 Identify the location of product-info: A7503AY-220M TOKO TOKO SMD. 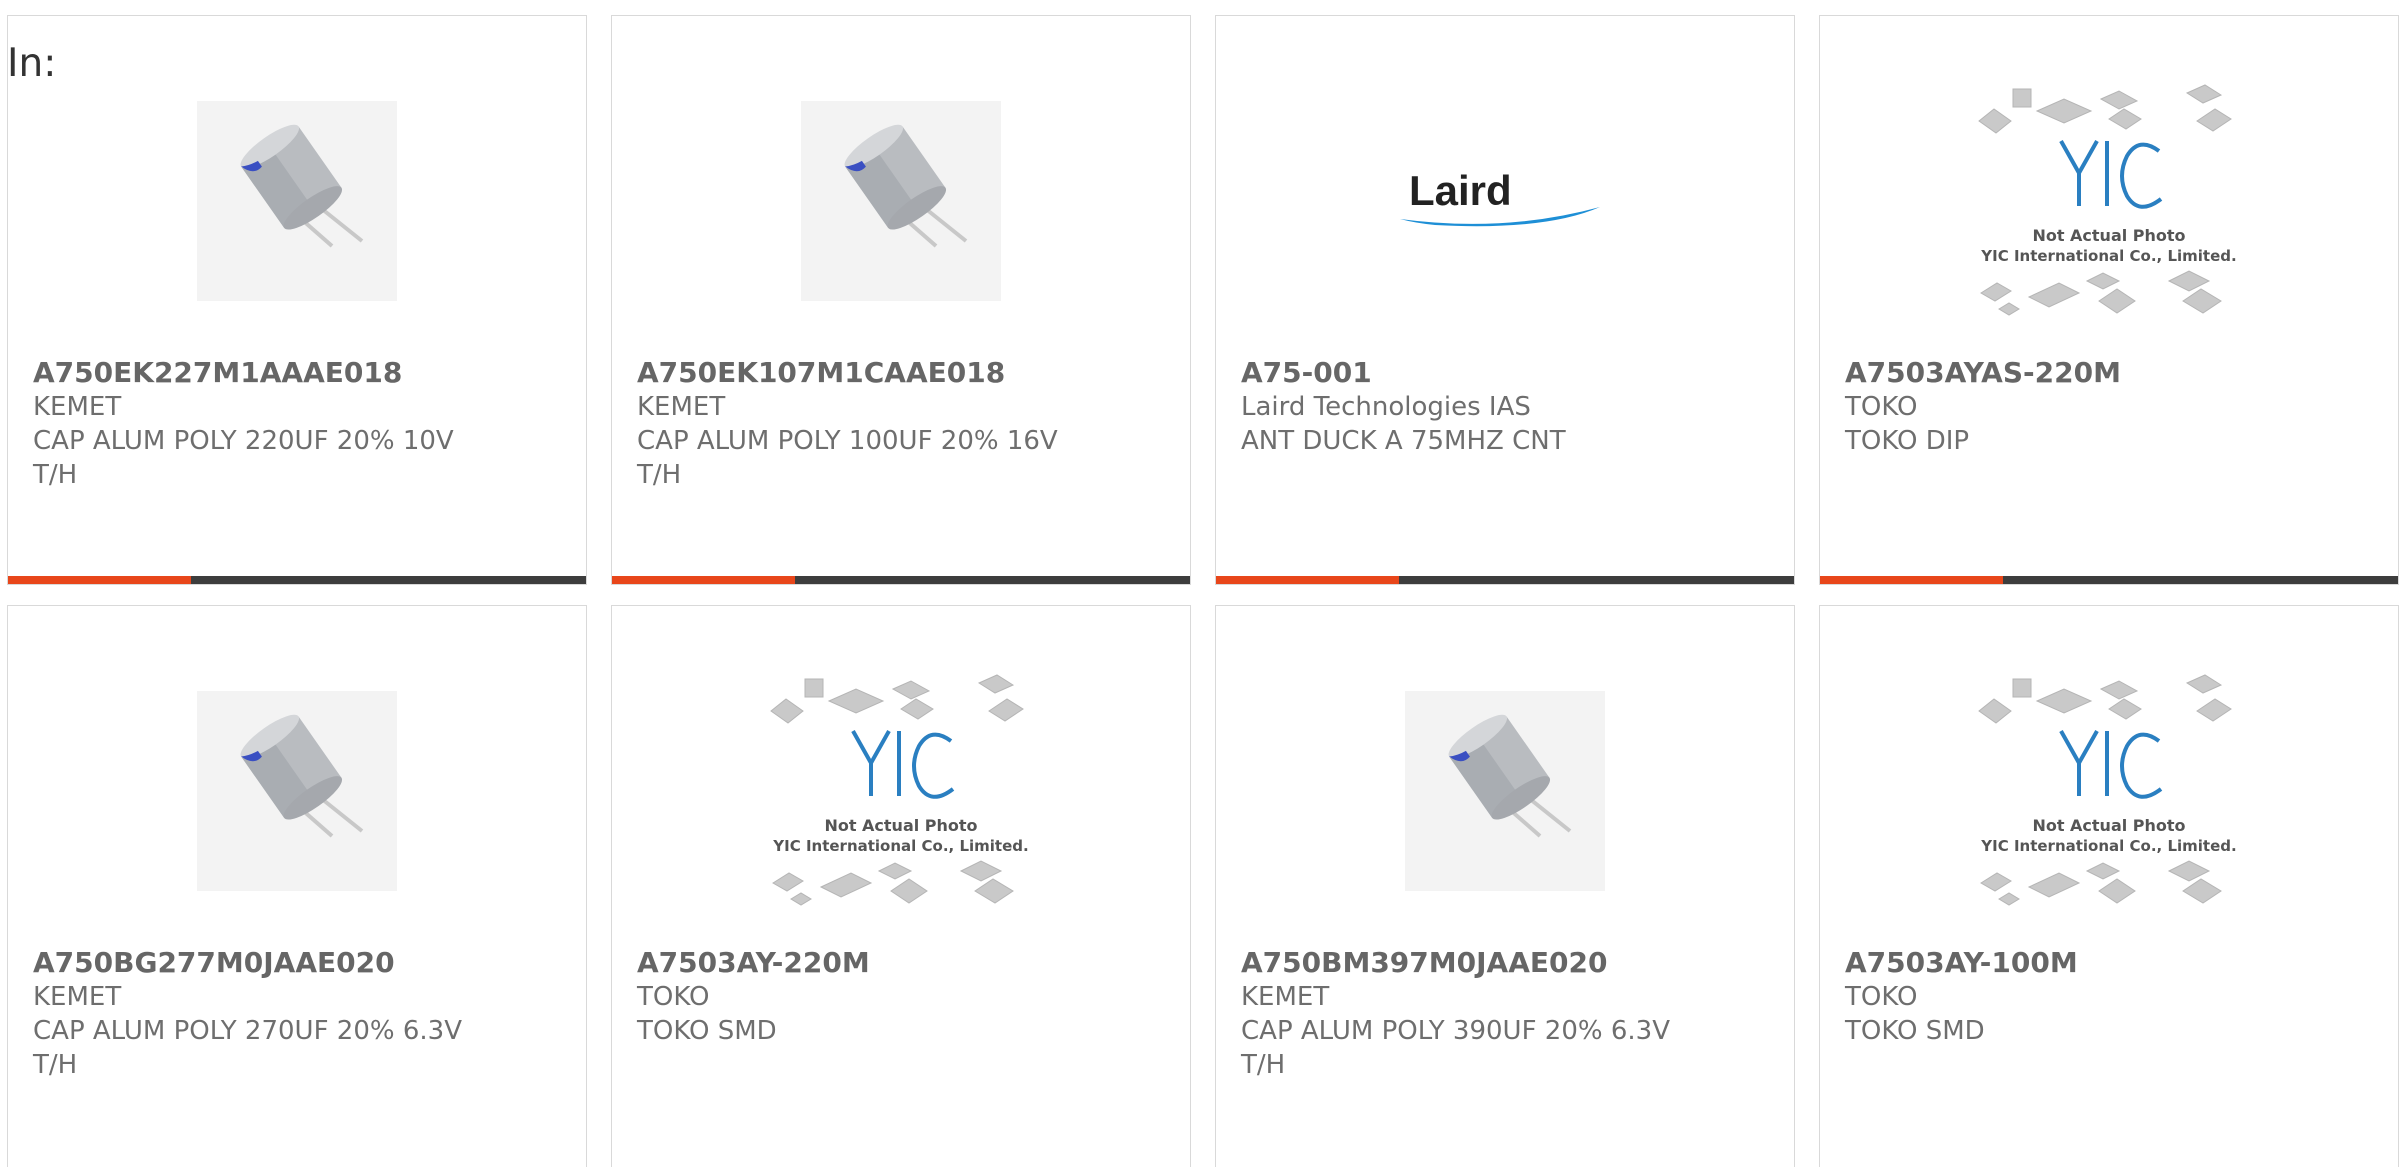
(903, 997).